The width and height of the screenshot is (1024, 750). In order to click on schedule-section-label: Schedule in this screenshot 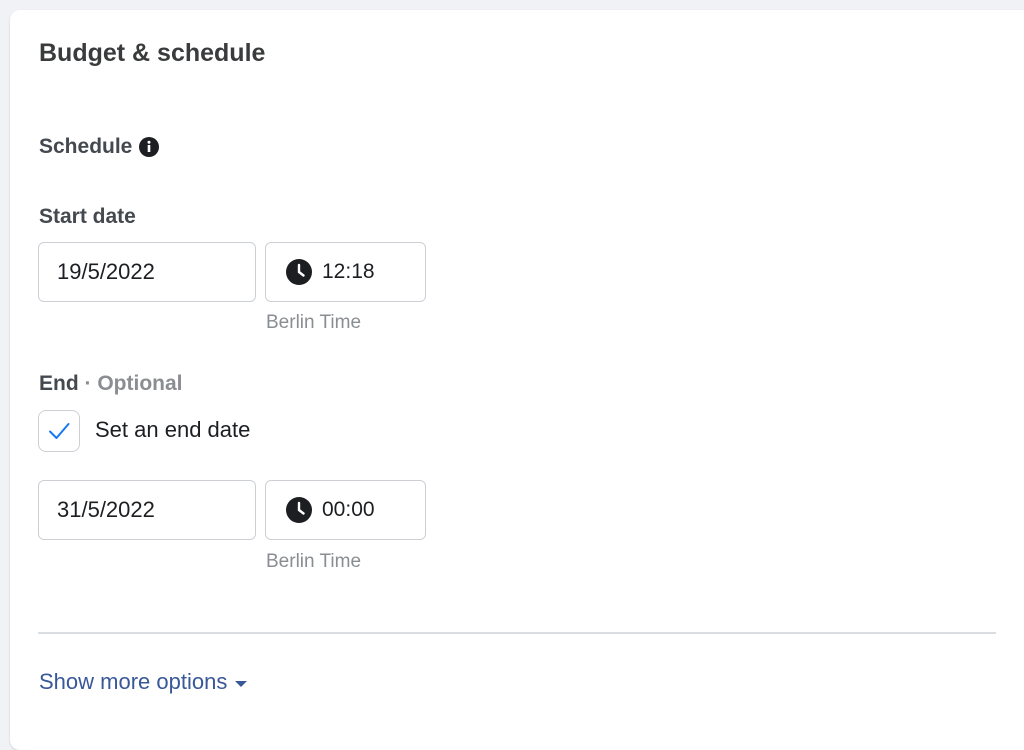, I will do `click(99, 147)`.